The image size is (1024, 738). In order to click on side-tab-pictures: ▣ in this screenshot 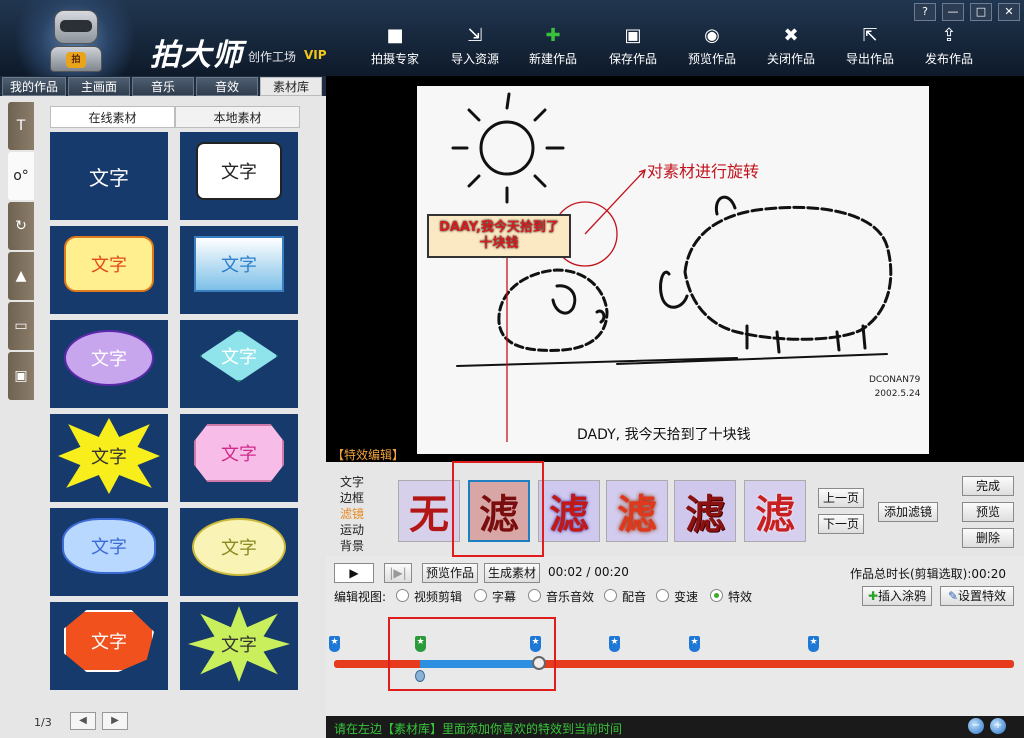, I will do `click(21, 376)`.